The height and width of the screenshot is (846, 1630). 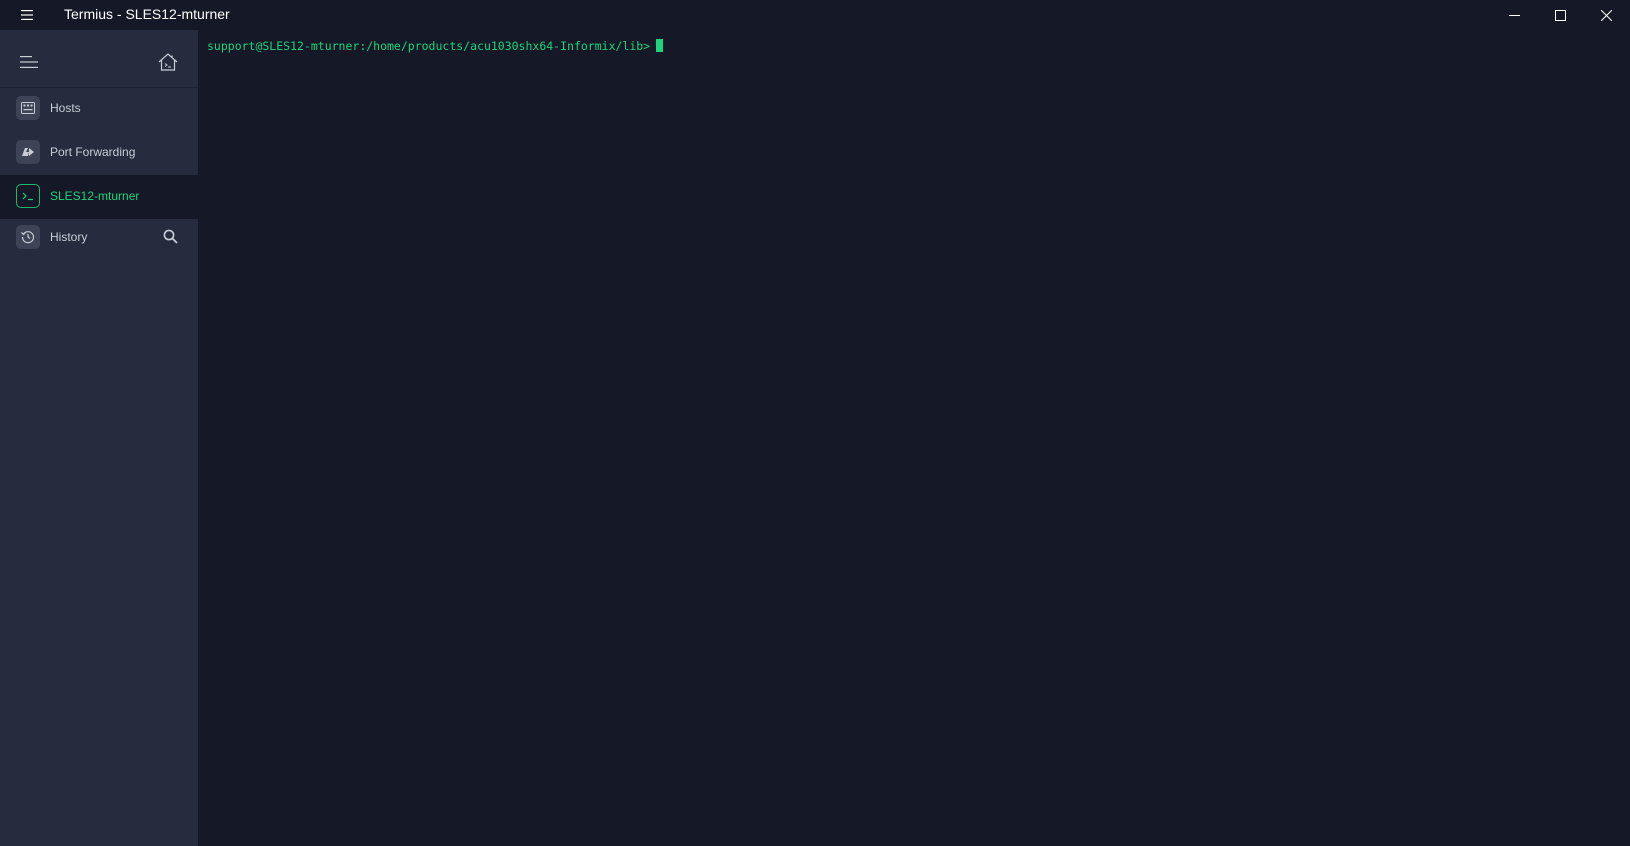 I want to click on port-forwarding-icon, so click(x=28, y=152).